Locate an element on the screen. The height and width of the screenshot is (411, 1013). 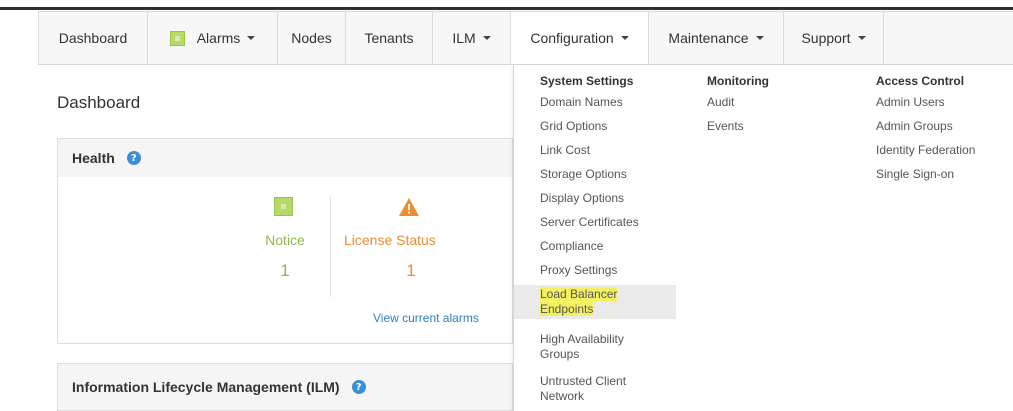
menu-item-link-cost: Link Cost is located at coordinates (565, 150).